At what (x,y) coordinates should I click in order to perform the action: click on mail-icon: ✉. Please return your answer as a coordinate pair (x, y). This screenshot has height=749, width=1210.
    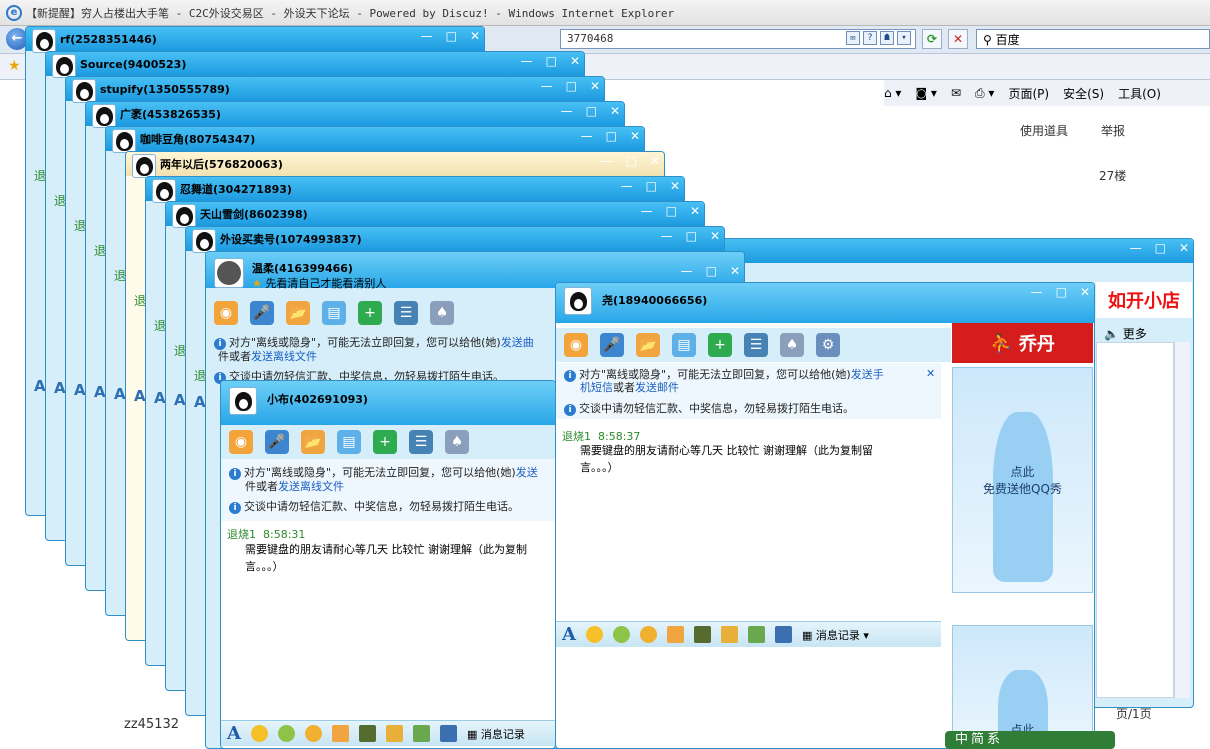
    Looking at the image, I should click on (956, 93).